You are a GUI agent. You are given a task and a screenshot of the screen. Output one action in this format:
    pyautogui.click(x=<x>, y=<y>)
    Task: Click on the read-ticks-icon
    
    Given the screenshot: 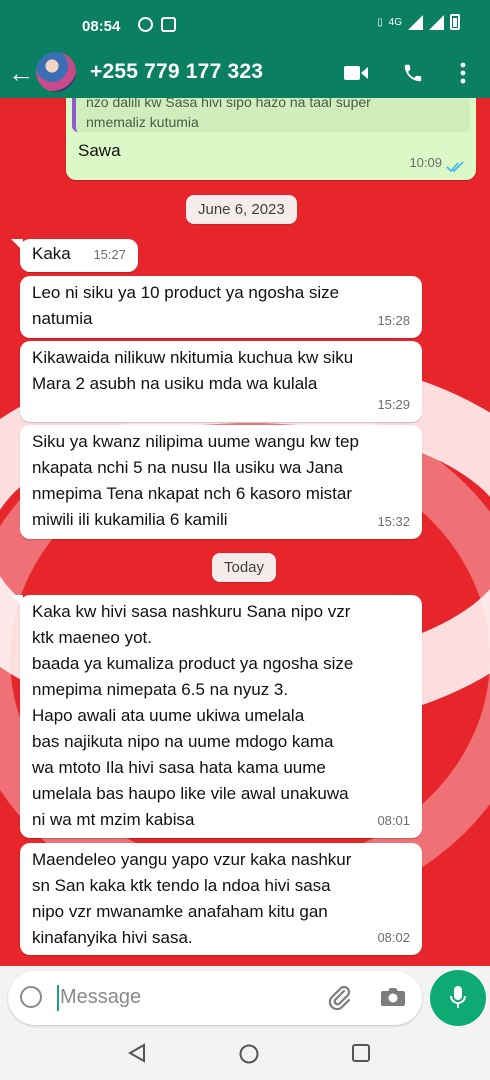 What is the action you would take?
    pyautogui.click(x=455, y=166)
    